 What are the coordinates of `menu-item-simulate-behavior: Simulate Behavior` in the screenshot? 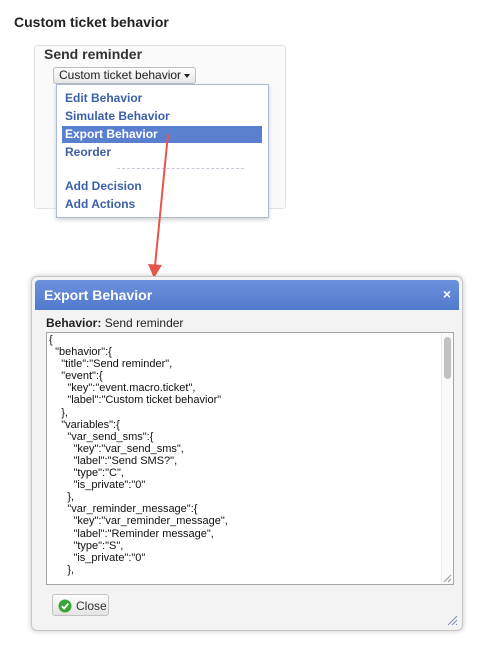 It's located at (162, 116).